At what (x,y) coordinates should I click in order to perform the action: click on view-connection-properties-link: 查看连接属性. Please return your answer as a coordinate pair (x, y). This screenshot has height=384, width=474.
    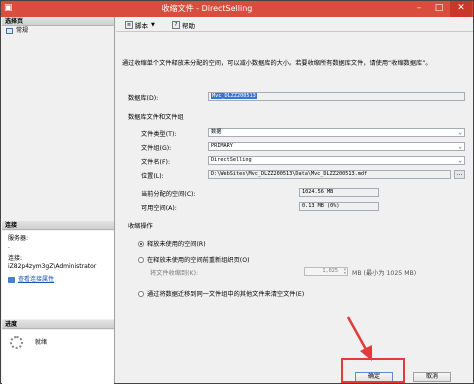
    Looking at the image, I should click on (58, 280).